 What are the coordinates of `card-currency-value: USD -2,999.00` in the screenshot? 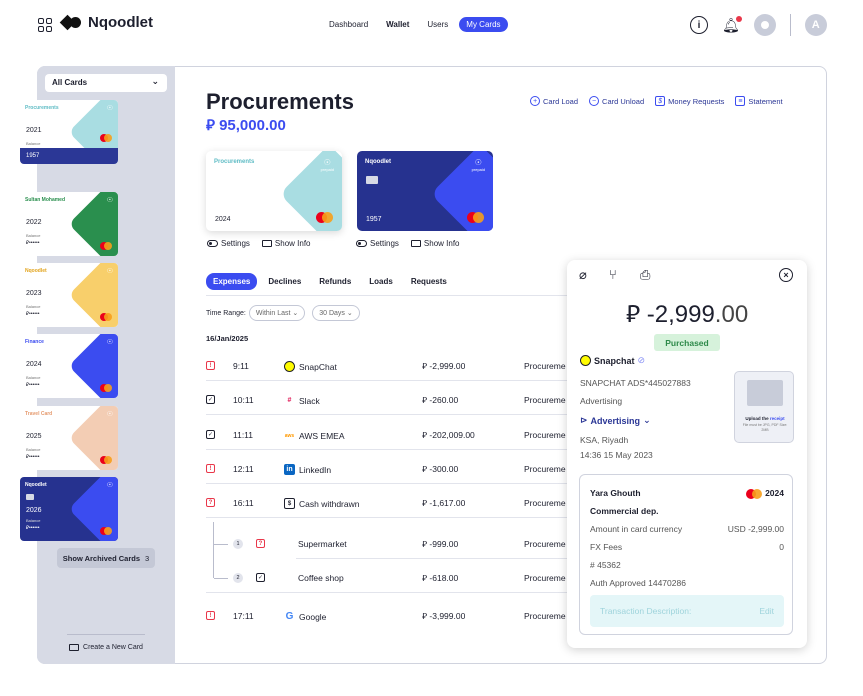 It's located at (755, 529).